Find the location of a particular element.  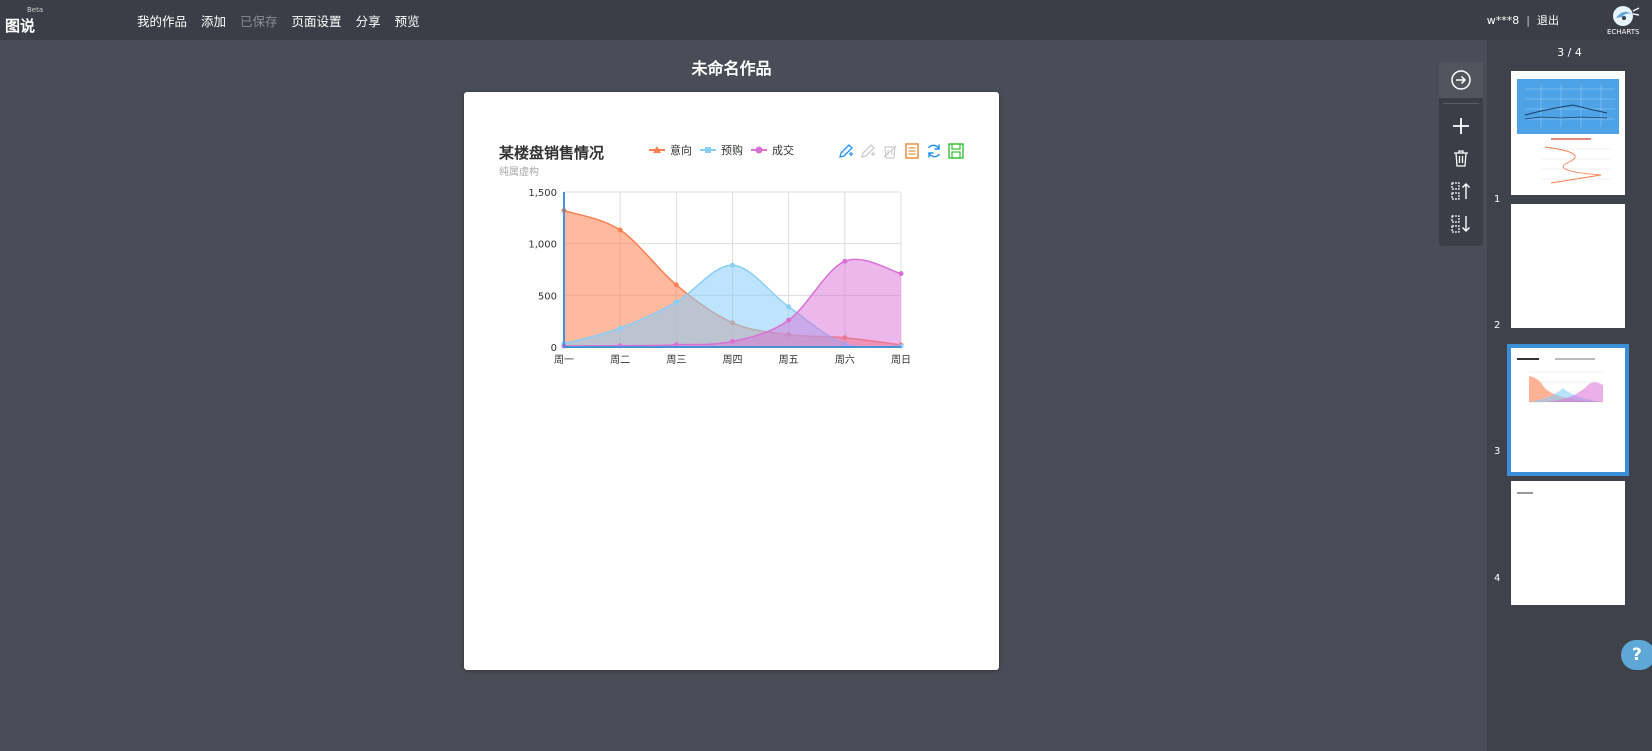

mark-pen-icon is located at coordinates (846, 151).